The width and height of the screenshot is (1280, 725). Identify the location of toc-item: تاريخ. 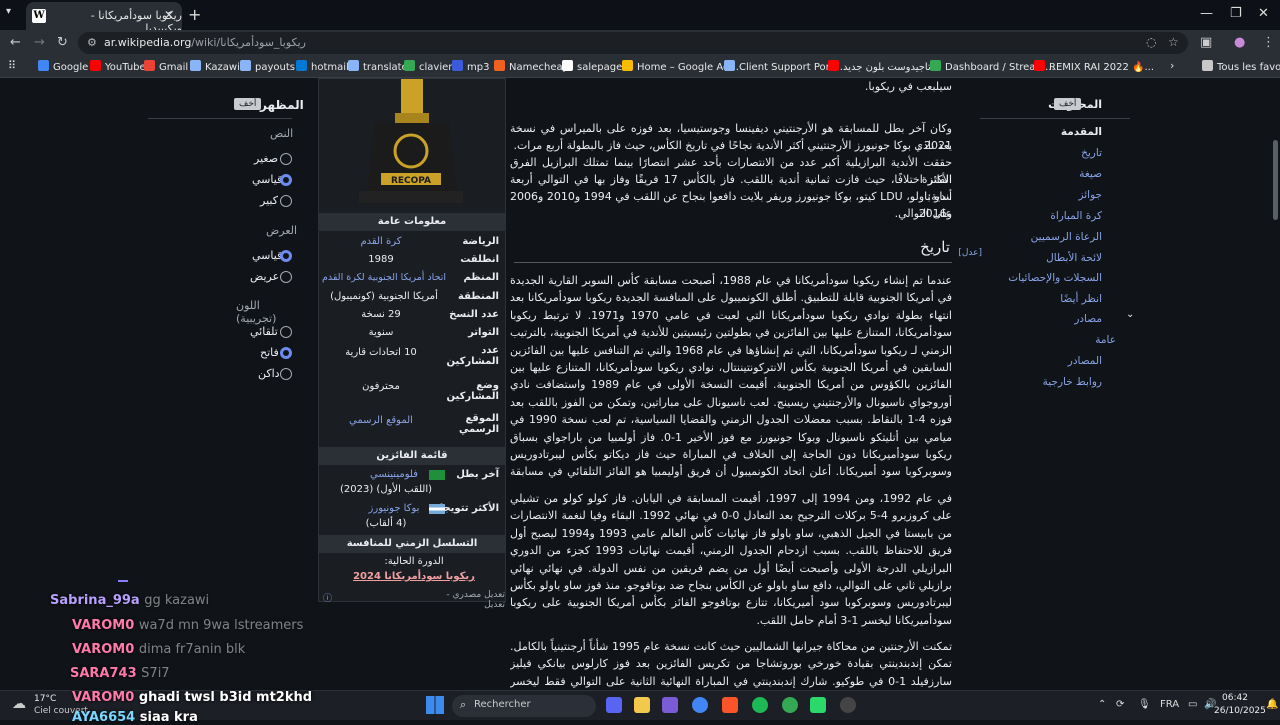
(1091, 153).